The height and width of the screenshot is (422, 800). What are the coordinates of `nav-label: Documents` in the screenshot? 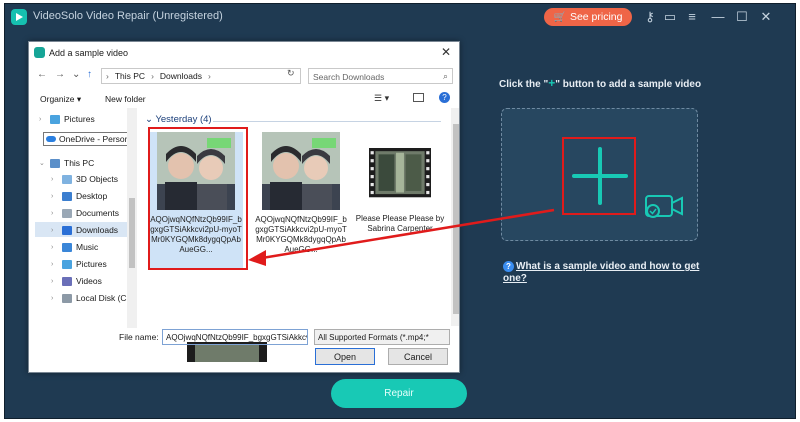 It's located at (97, 213).